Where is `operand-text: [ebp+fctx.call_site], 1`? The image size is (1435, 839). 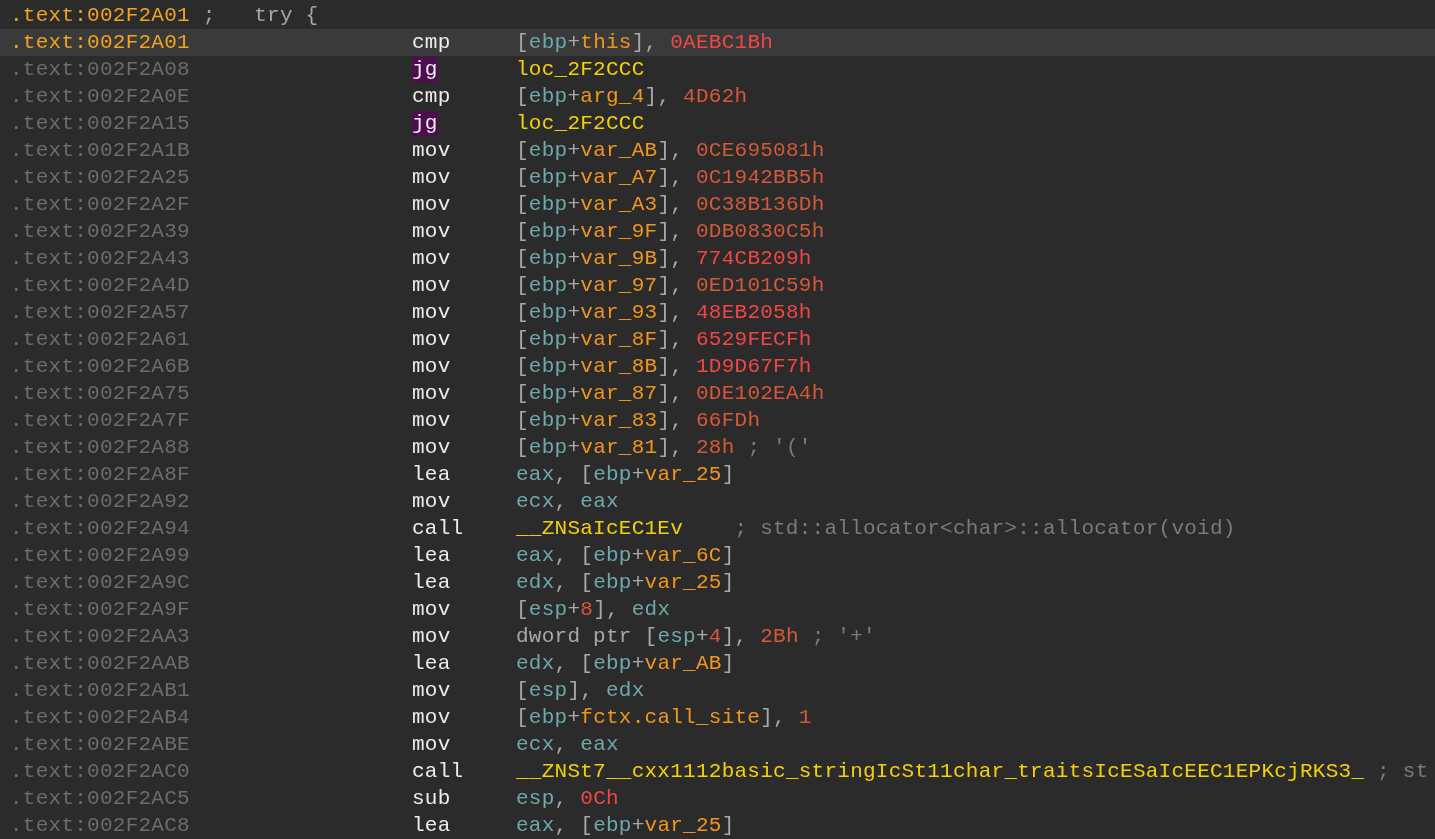
operand-text: [ebp+fctx.call_site], 1 is located at coordinates (664, 717).